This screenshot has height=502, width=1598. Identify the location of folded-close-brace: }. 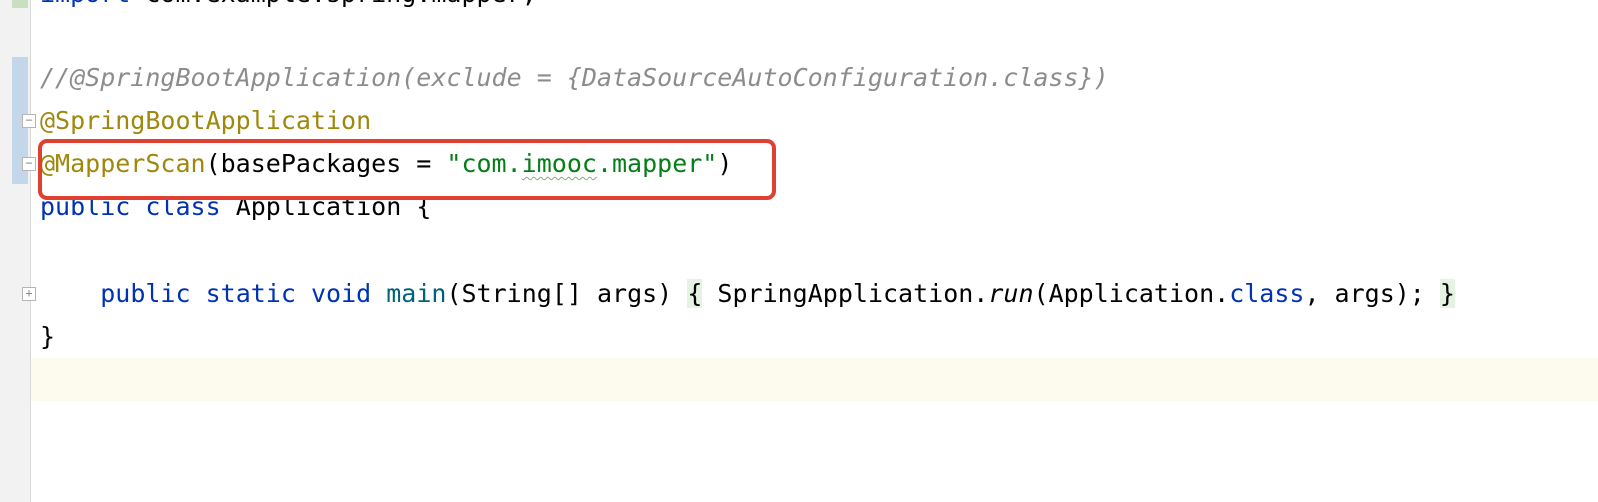
(1447, 293).